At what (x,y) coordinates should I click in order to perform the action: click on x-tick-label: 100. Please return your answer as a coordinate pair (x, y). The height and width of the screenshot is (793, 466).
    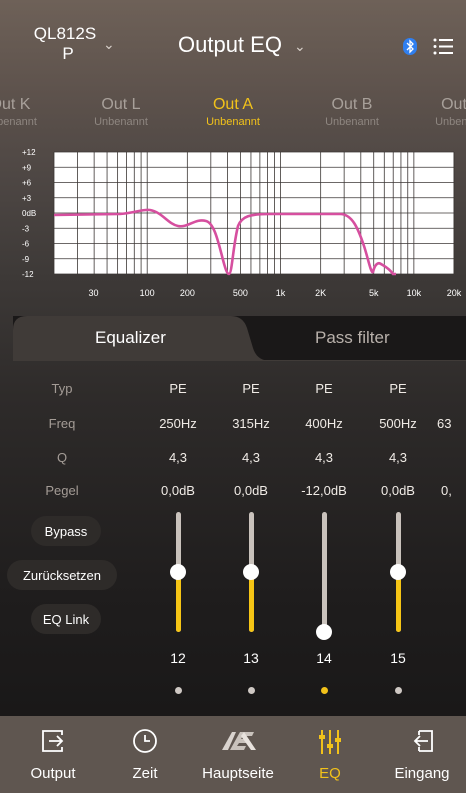
    Looking at the image, I should click on (147, 293).